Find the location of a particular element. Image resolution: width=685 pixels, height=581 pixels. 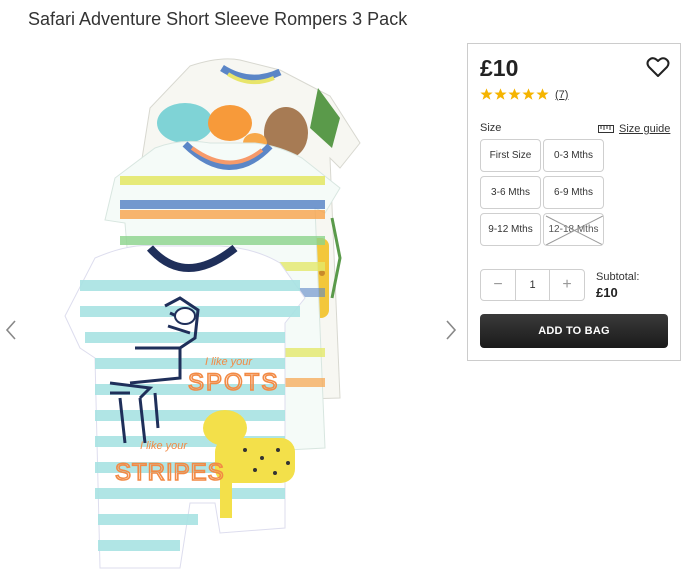

stripes-small-text: I like your is located at coordinates (164, 446).